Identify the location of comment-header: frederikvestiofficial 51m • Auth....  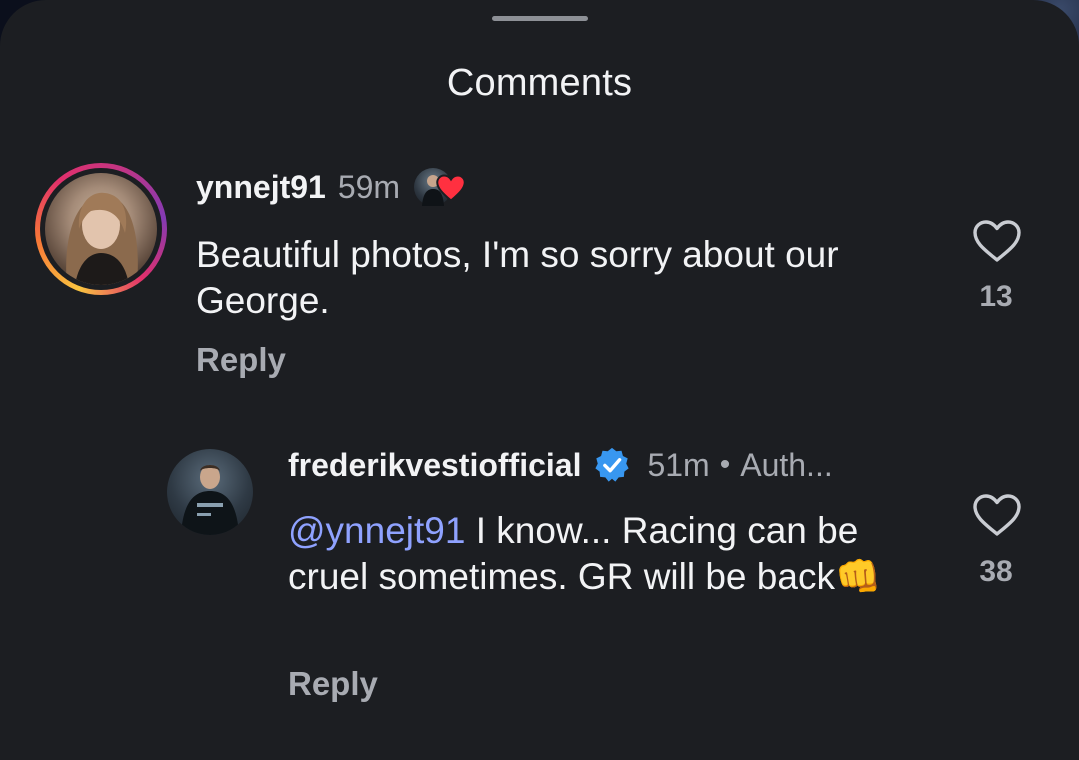
(560, 465).